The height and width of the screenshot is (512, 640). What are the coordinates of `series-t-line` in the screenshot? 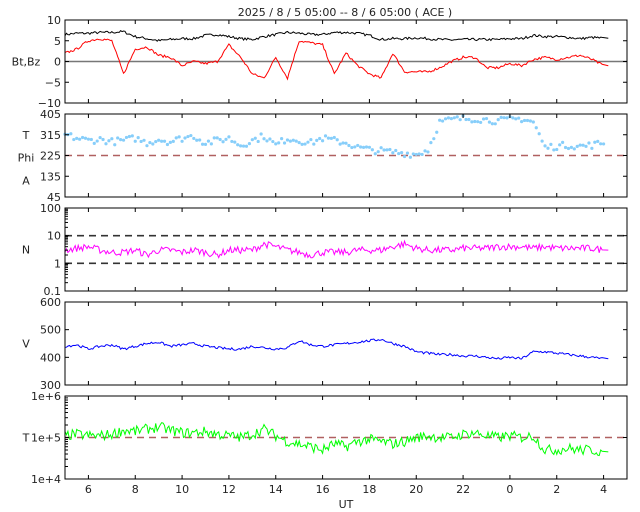 It's located at (336, 439).